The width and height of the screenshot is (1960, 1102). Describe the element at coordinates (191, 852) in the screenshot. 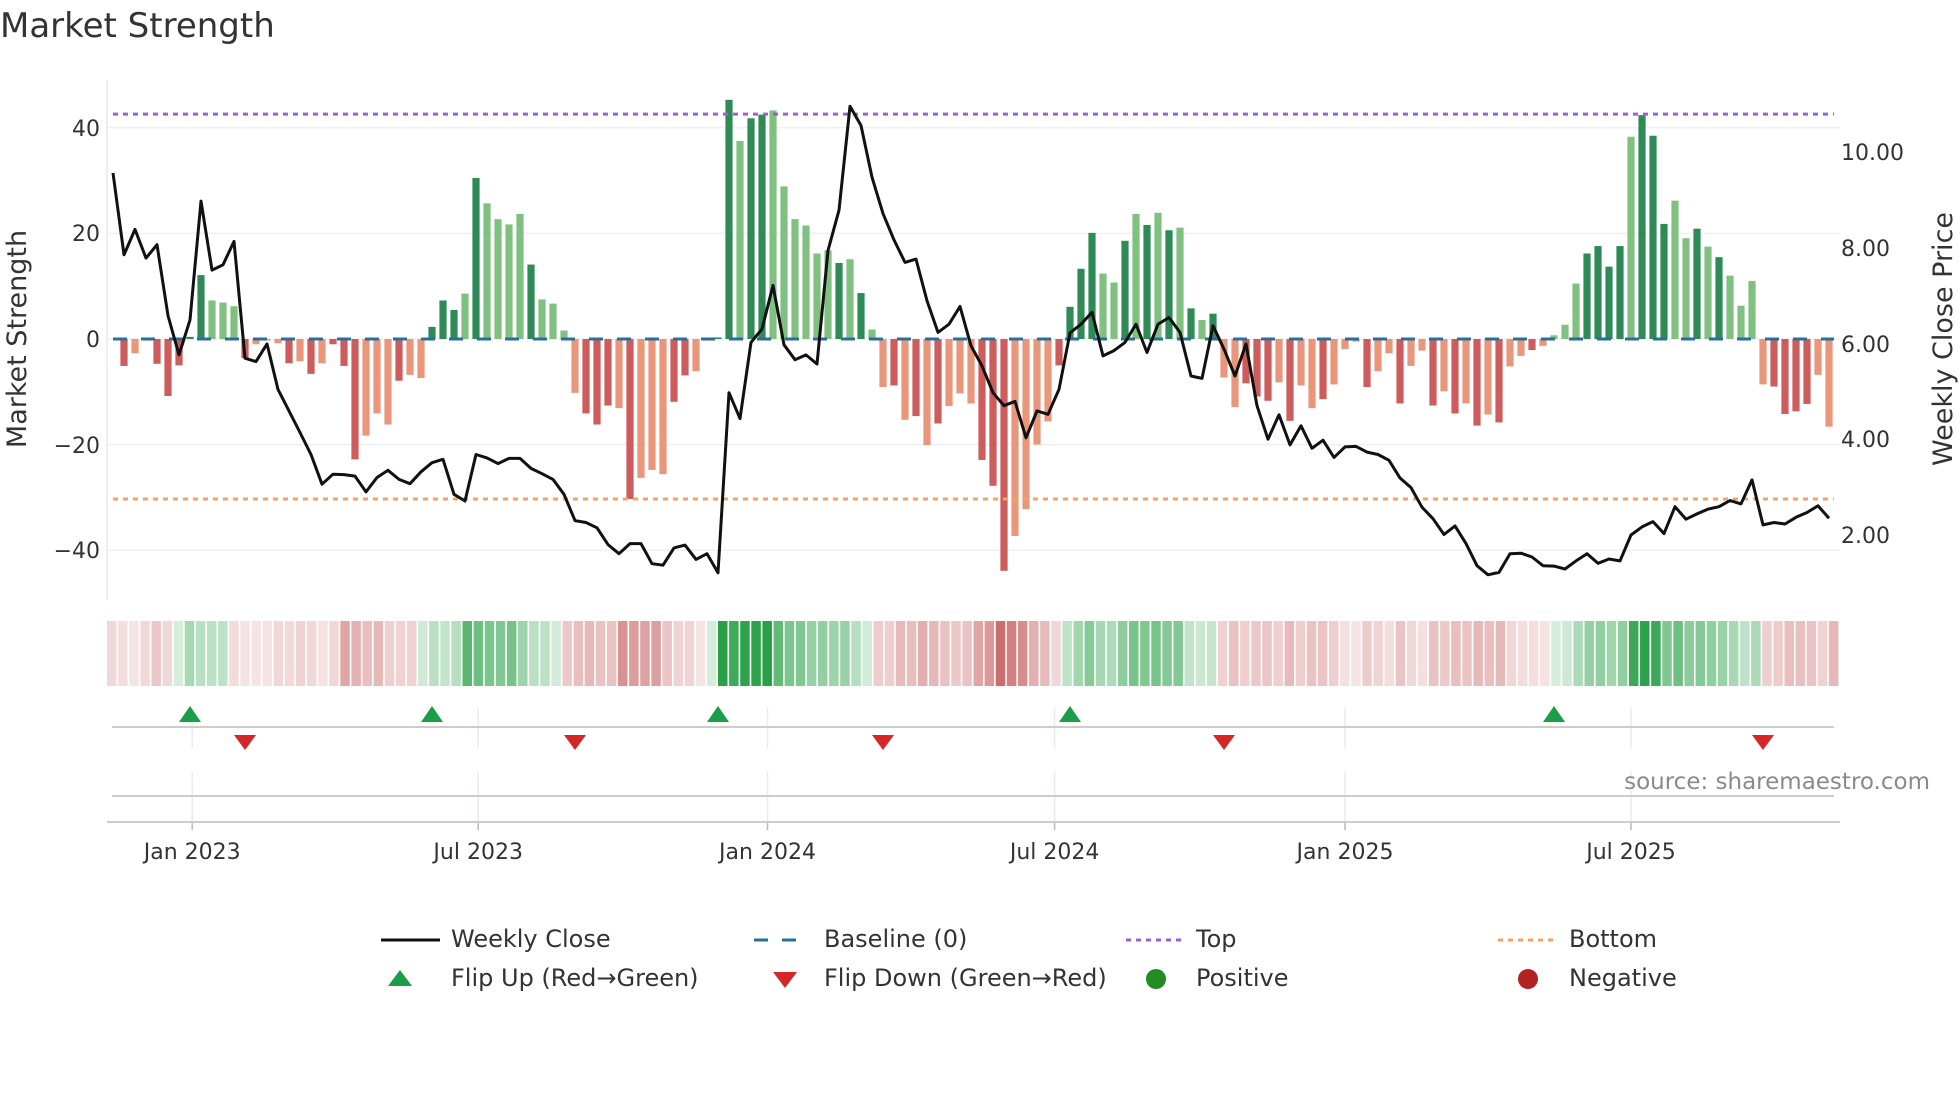

I see `x-tick-label: Jan 2023` at that location.